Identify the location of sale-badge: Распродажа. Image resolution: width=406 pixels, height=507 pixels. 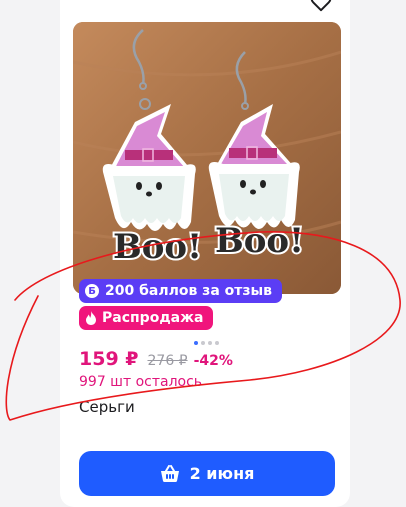
(146, 318).